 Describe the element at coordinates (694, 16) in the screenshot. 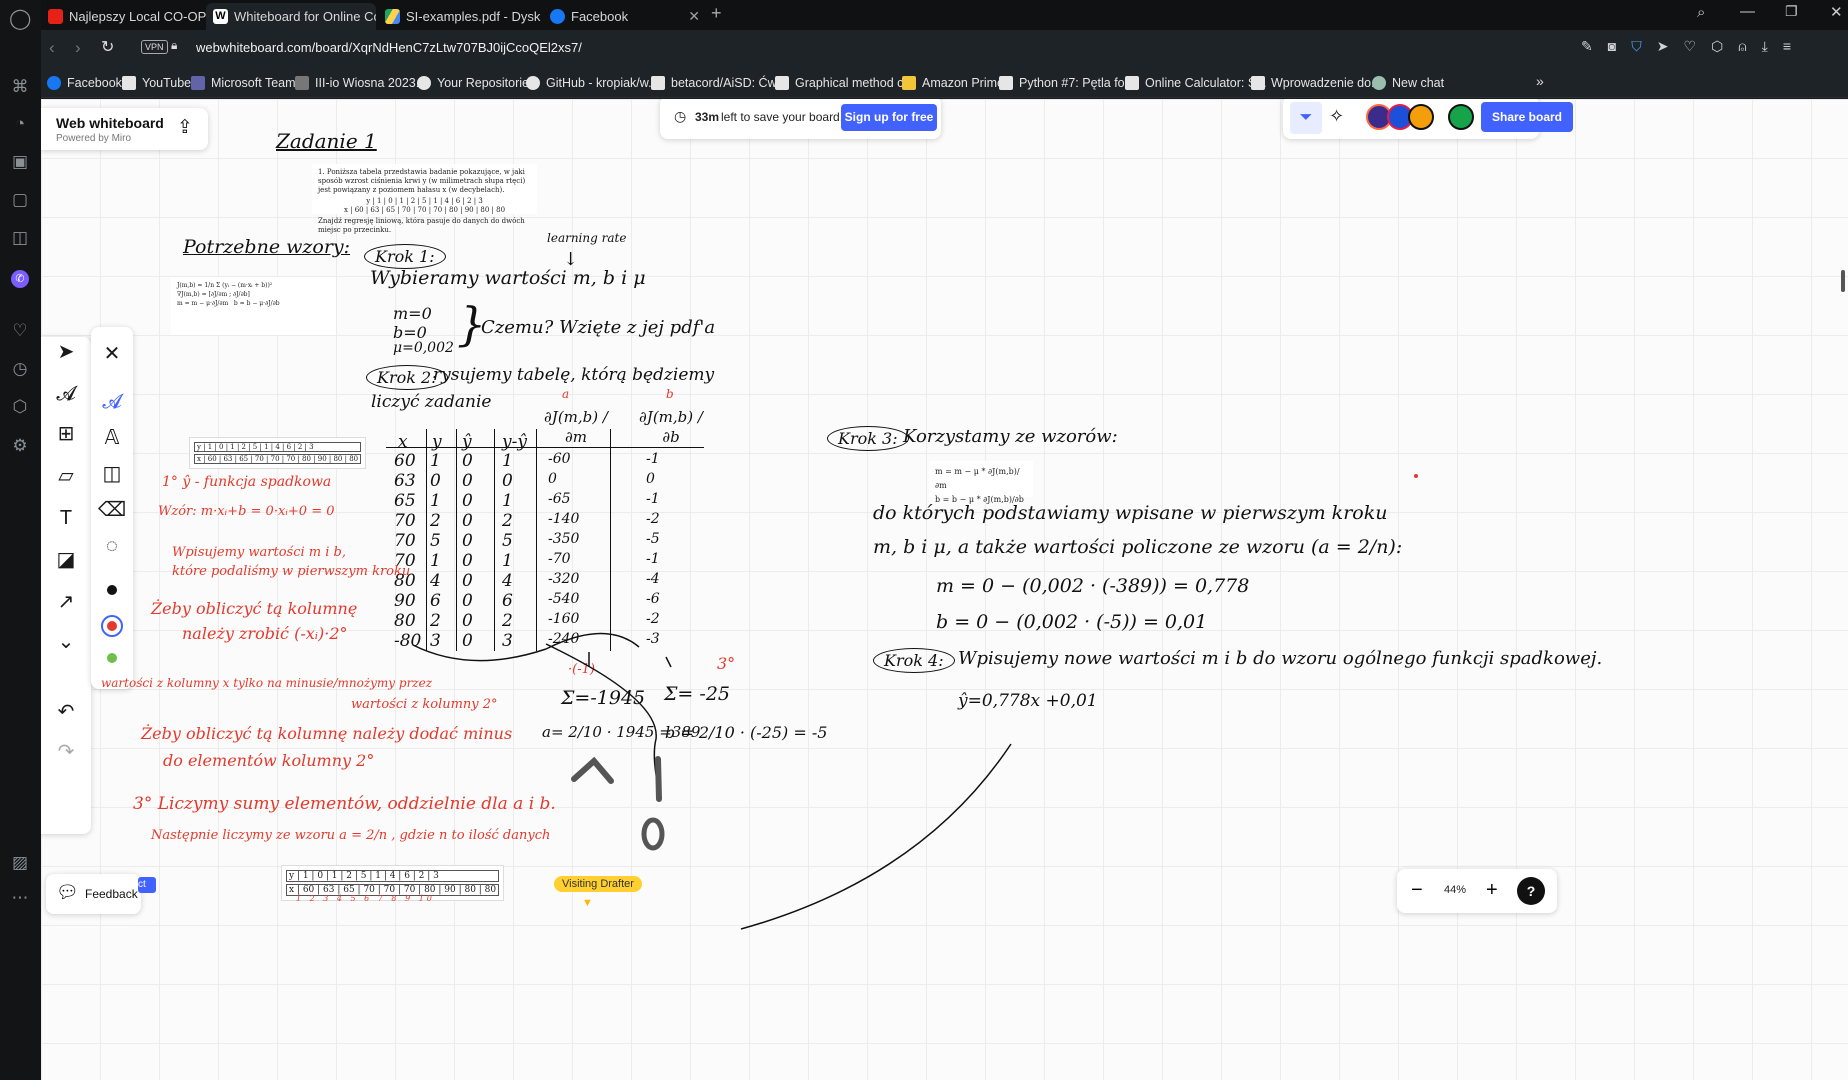

I see `close-icon: ✕` at that location.